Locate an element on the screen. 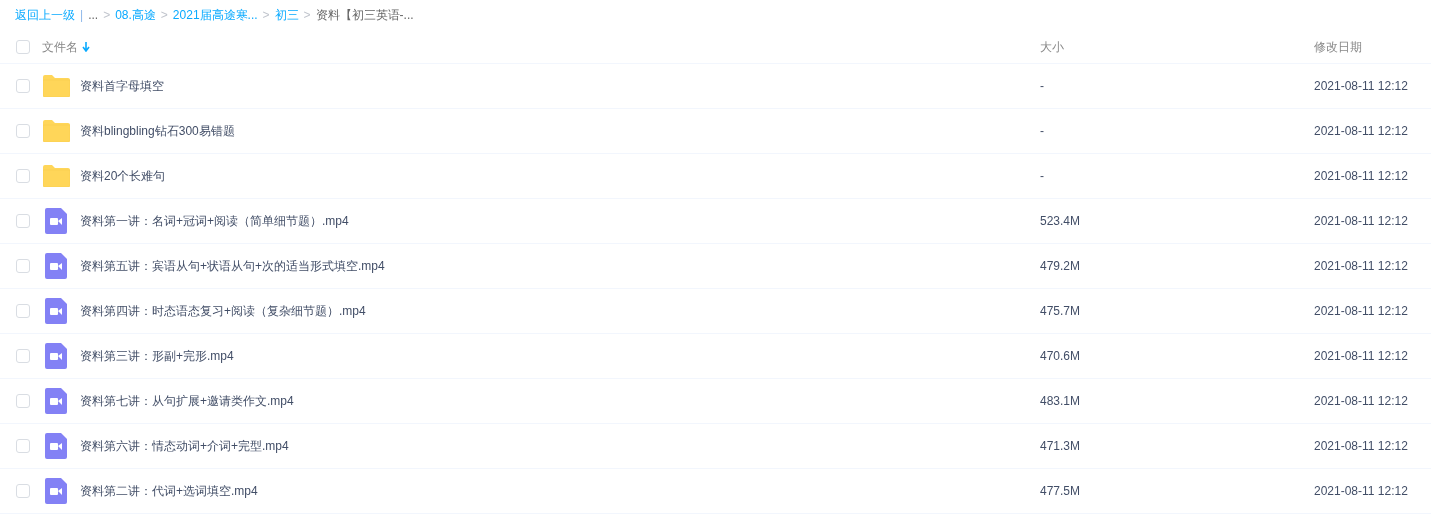 The image size is (1431, 518). file-name: 资料第六讲：情态动词+介词+完型.mp4 is located at coordinates (184, 446).